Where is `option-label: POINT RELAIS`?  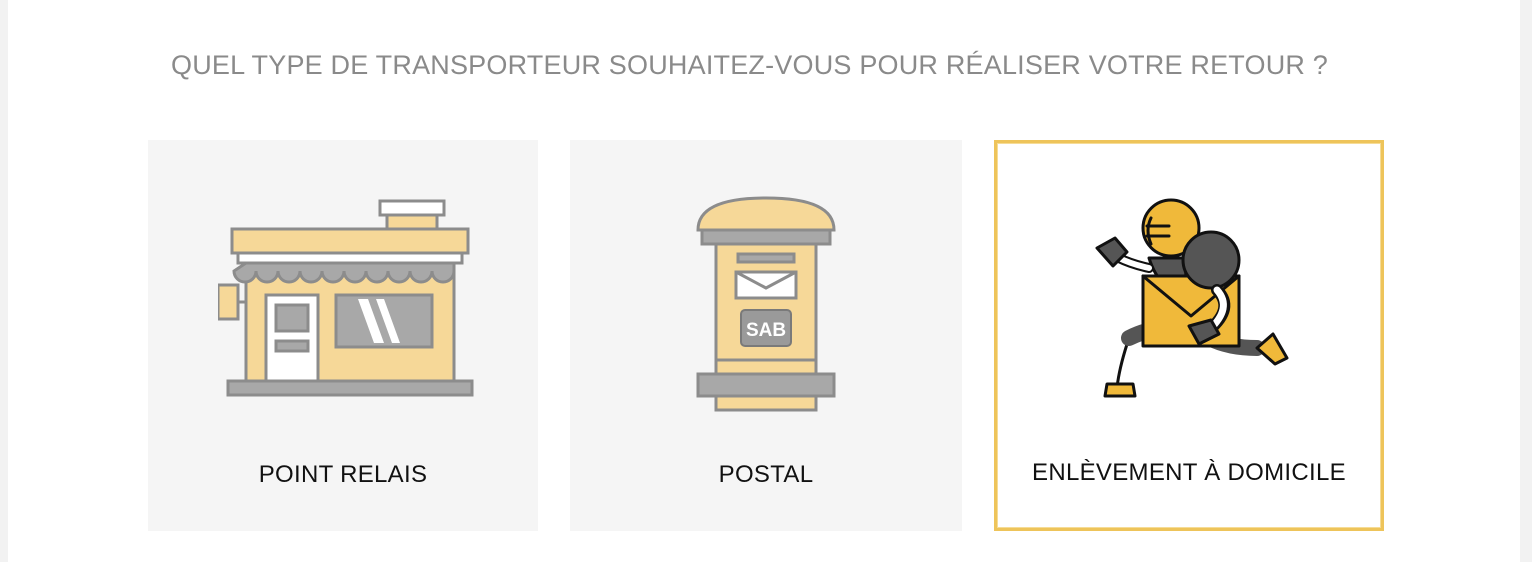 option-label: POINT RELAIS is located at coordinates (343, 474).